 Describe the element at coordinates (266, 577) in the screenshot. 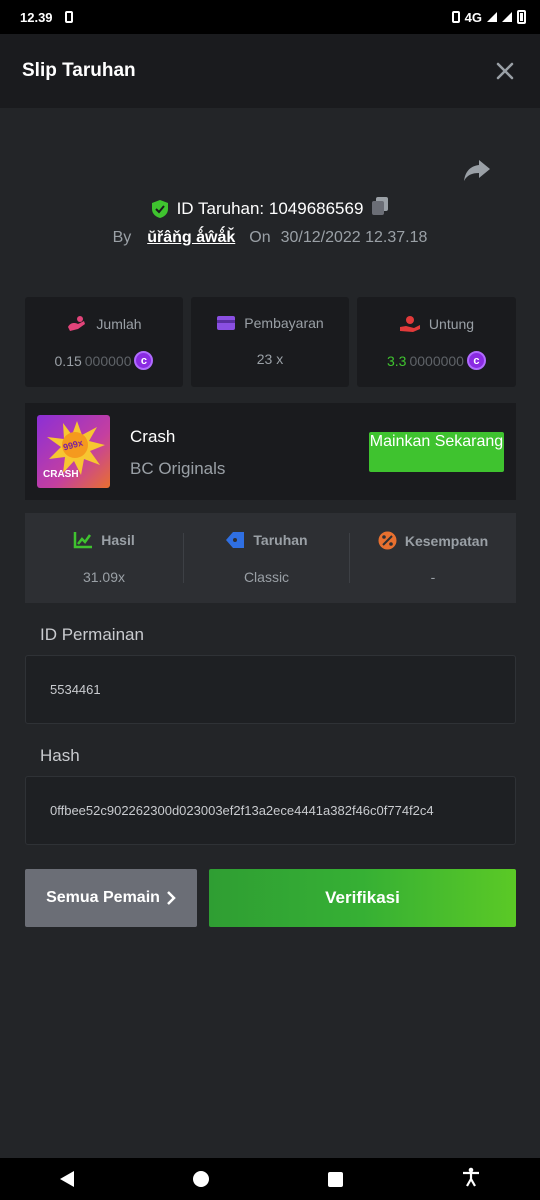

I see `taruhan-value: Classic` at that location.